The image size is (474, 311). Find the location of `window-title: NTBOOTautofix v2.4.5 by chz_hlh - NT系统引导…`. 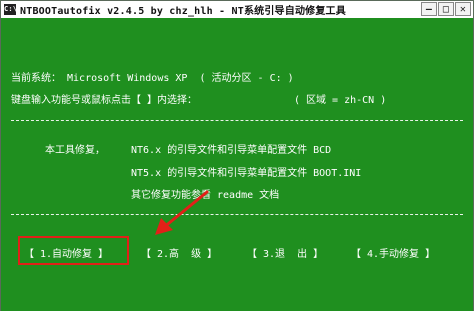

window-title: NTBOOTautofix v2.4.5 by chz_hlh - NT系统引导… is located at coordinates (183, 11).